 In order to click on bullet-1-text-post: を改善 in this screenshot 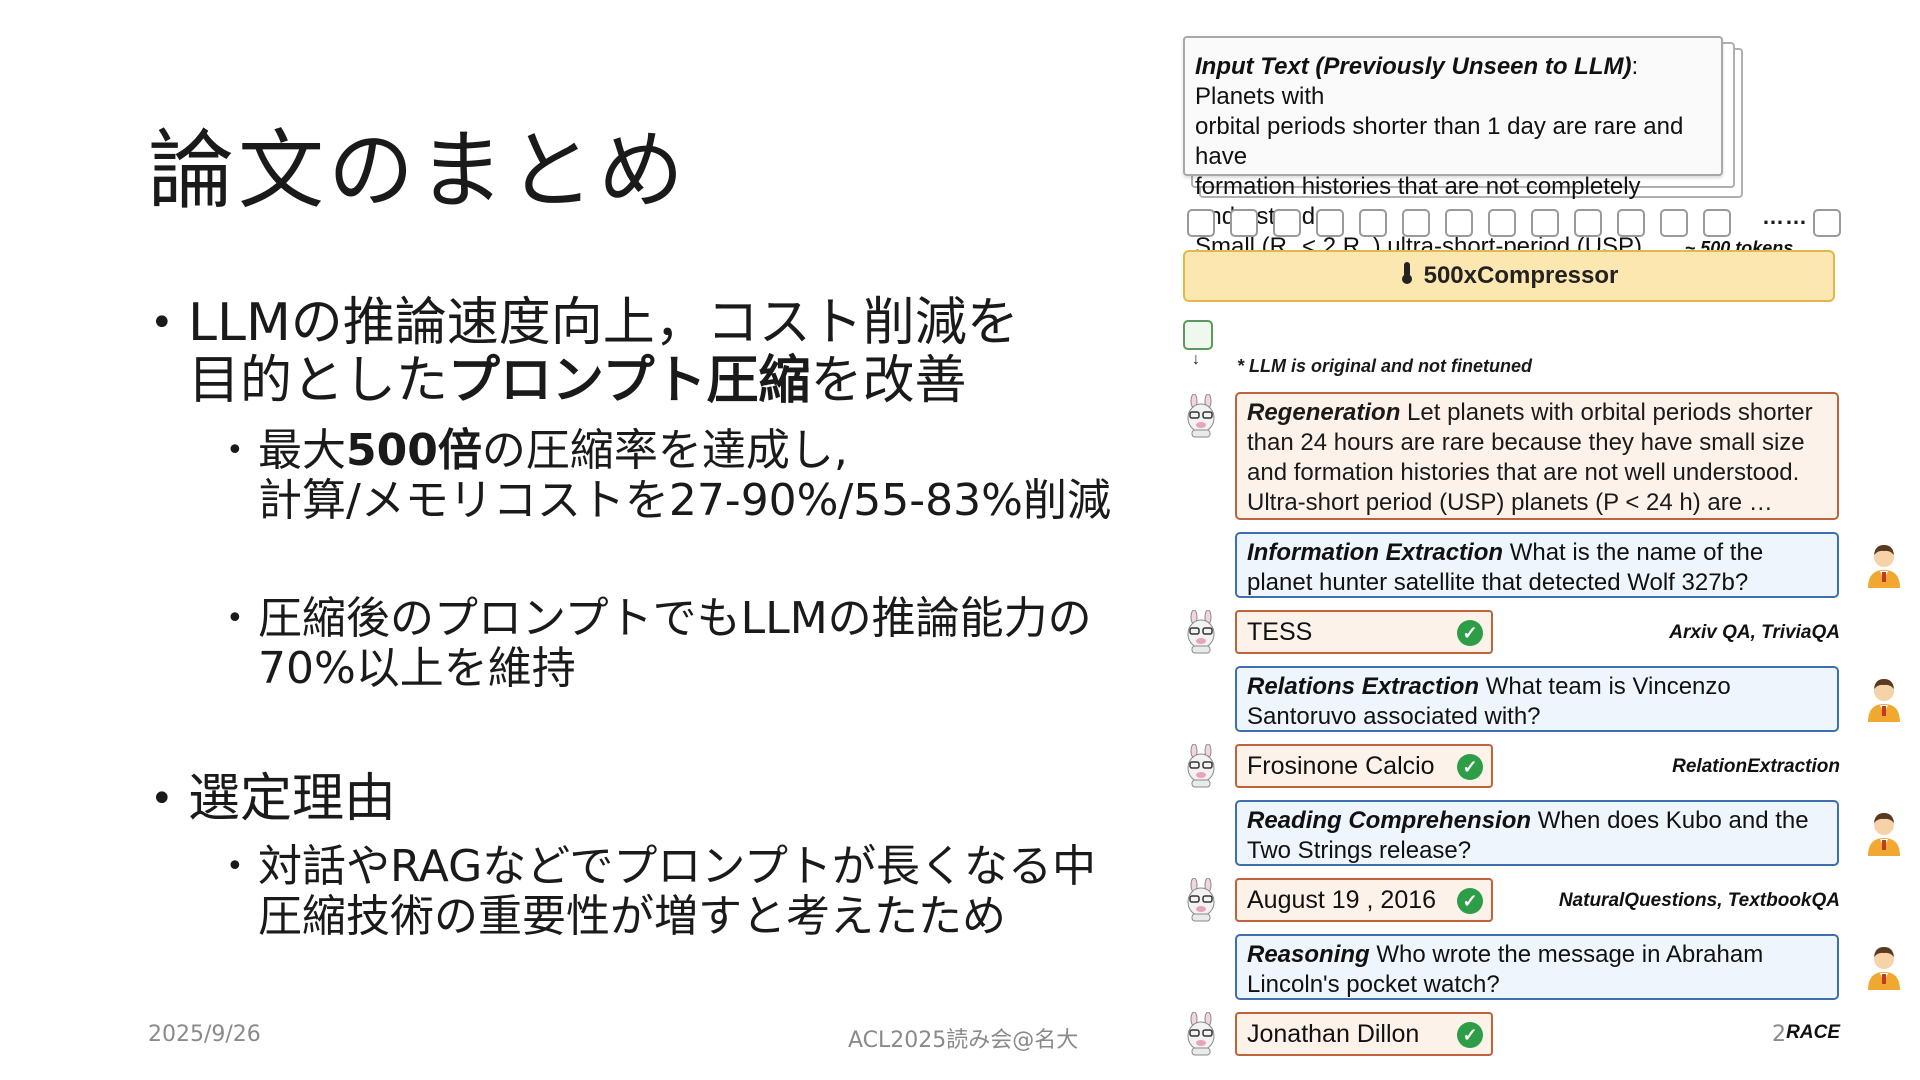, I will do `click(888, 381)`.